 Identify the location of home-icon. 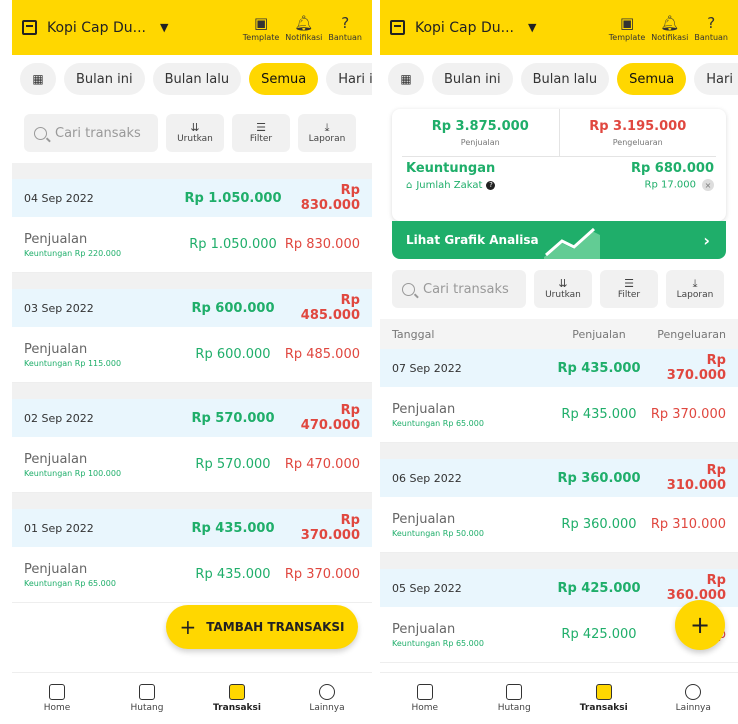
(57, 692).